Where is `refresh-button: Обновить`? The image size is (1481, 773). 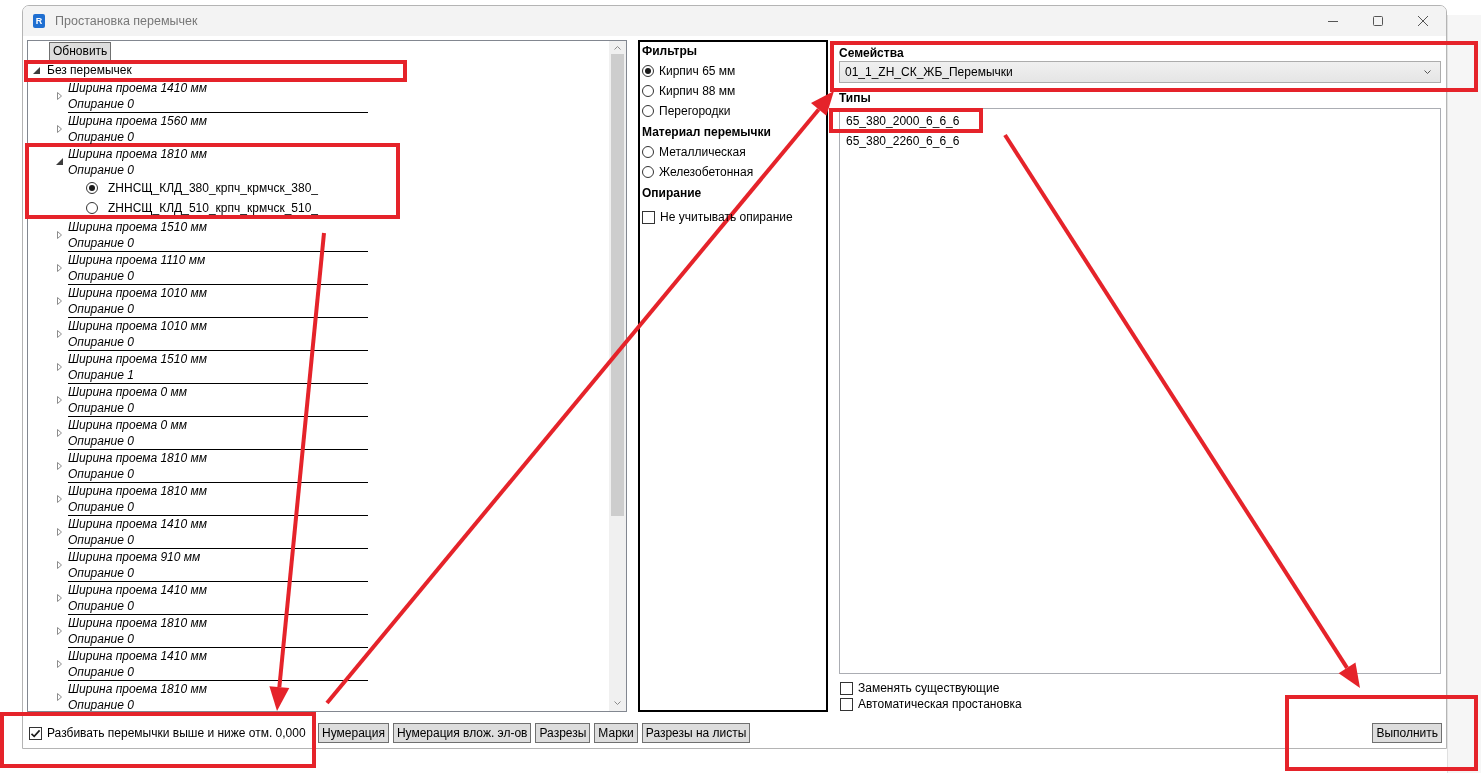 refresh-button: Обновить is located at coordinates (80, 51).